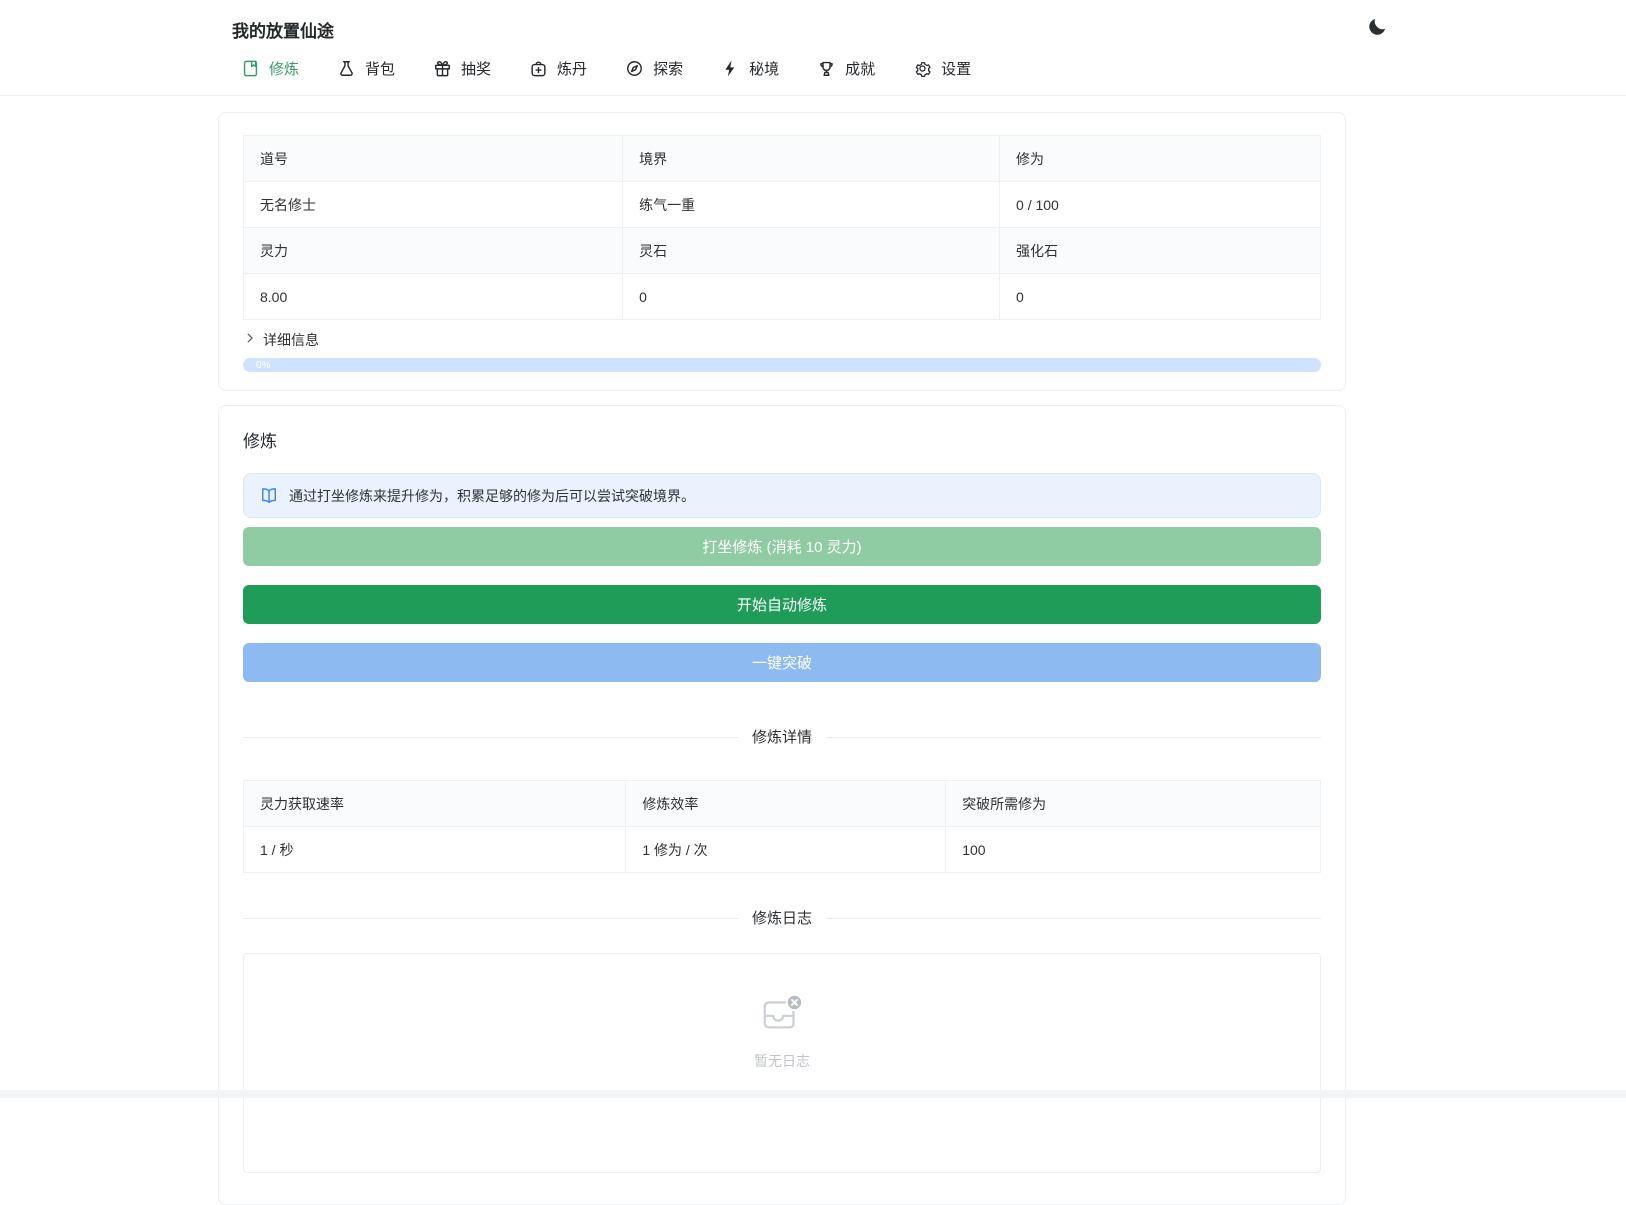 This screenshot has width=1626, height=1205. Describe the element at coordinates (922, 68) in the screenshot. I see `gear-icon` at that location.